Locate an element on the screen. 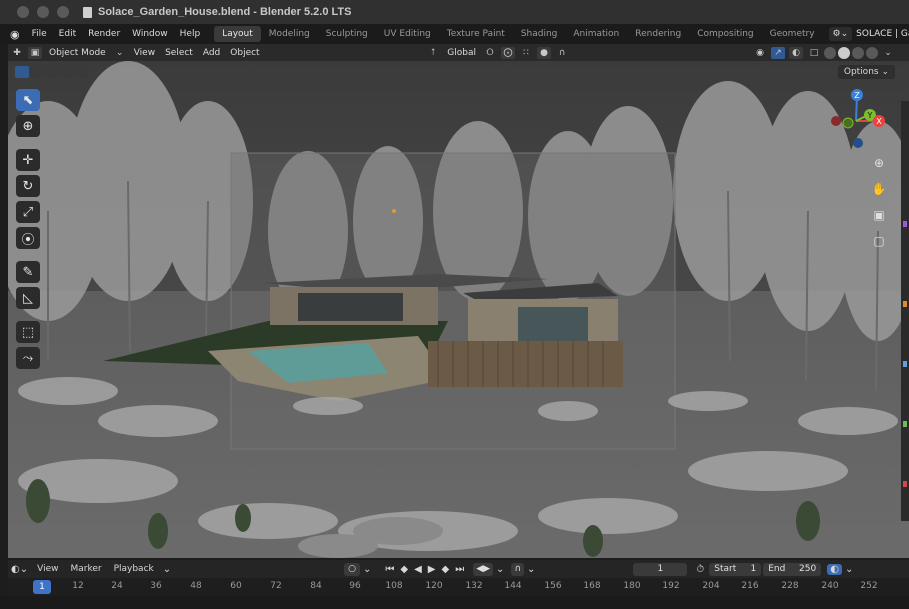  tab-uv-editing: UV Editing is located at coordinates (407, 34).